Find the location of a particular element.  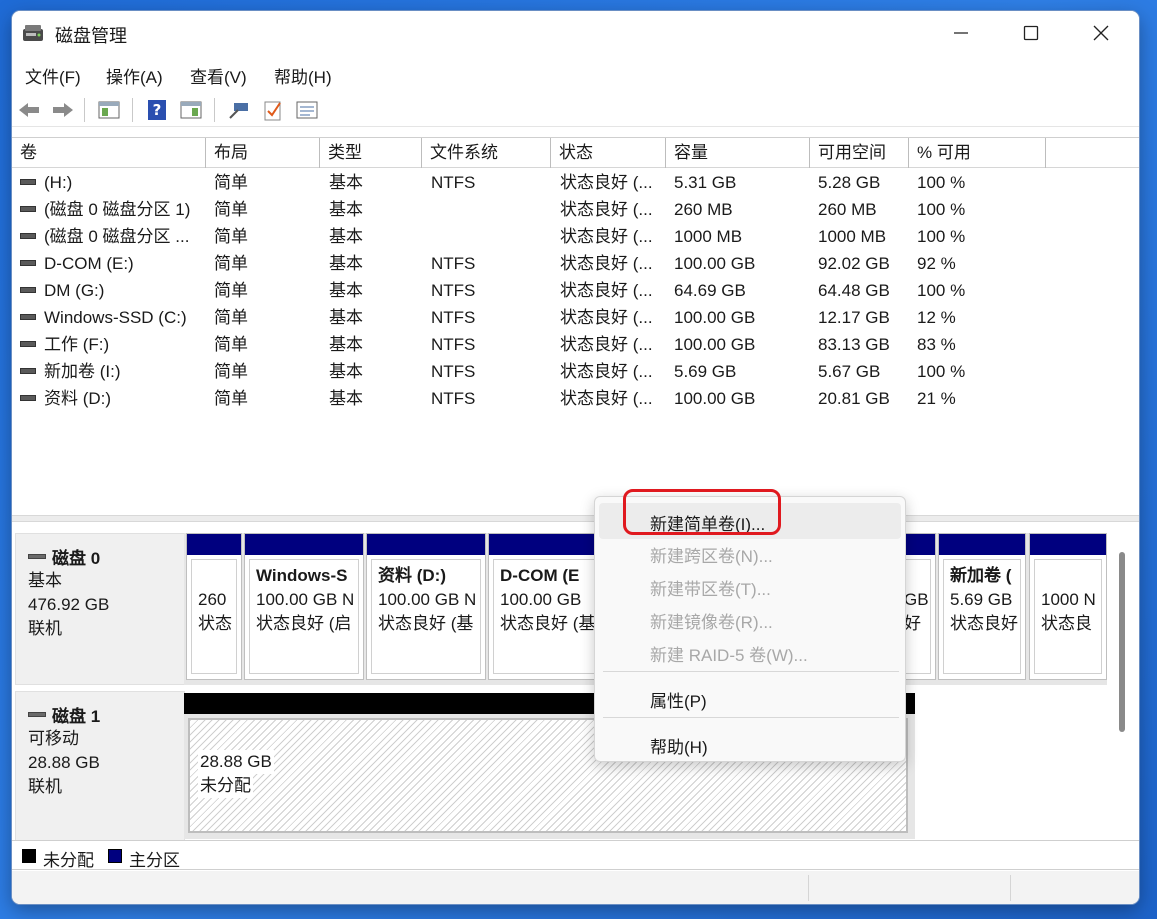

connect-icon is located at coordinates (239, 110).